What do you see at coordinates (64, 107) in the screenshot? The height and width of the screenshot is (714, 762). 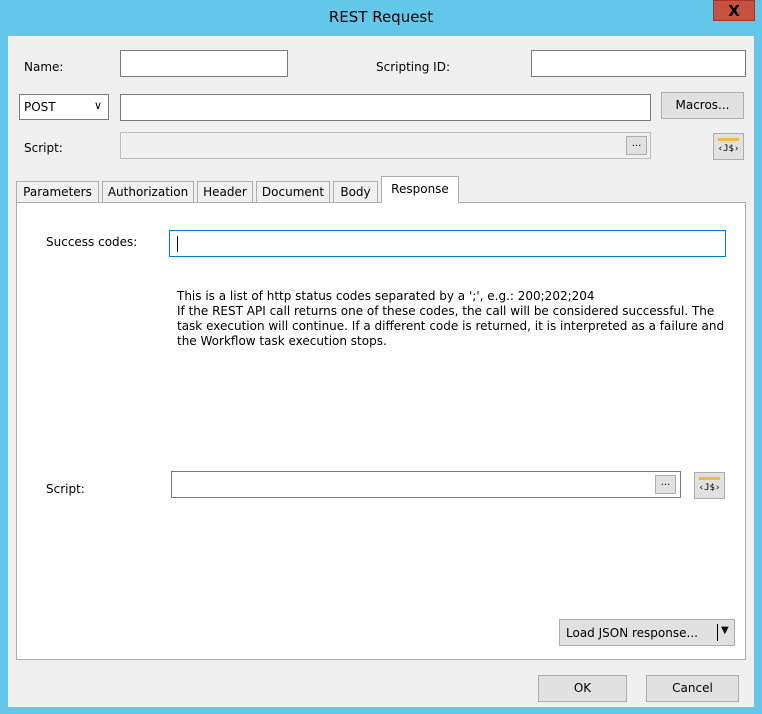 I see `method-select: POST ∨` at bounding box center [64, 107].